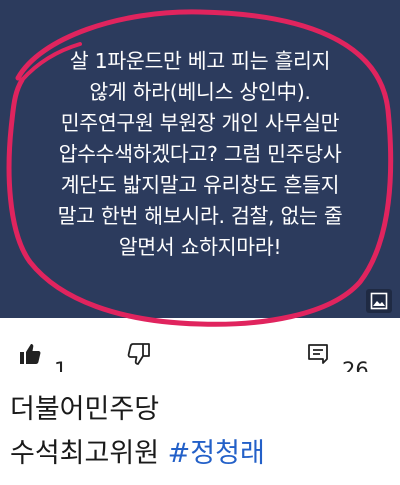 This screenshot has height=485, width=400. I want to click on image-badge, so click(379, 301).